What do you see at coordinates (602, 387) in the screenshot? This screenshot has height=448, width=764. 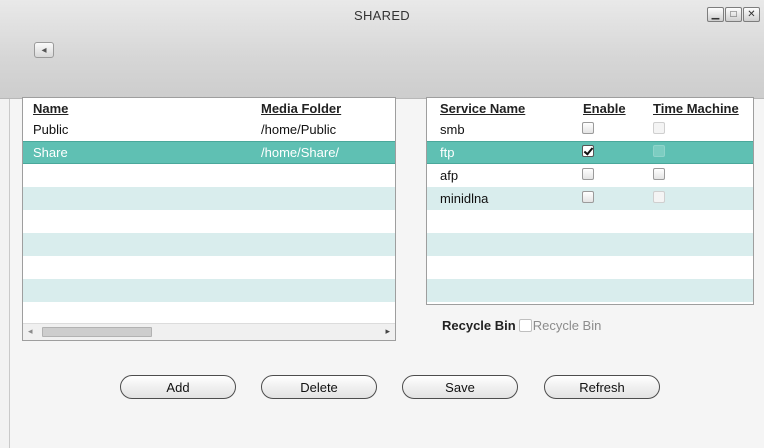 I see `refresh-button: Refresh` at bounding box center [602, 387].